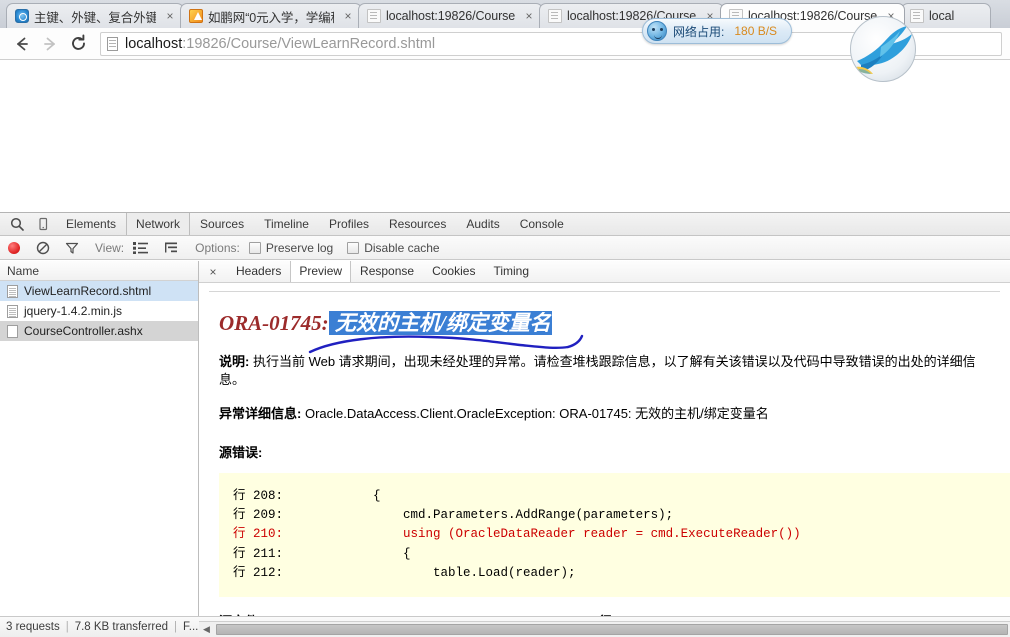  What do you see at coordinates (440, 323) in the screenshot?
I see `error-message-selected: 无效的主机/绑定变量名` at bounding box center [440, 323].